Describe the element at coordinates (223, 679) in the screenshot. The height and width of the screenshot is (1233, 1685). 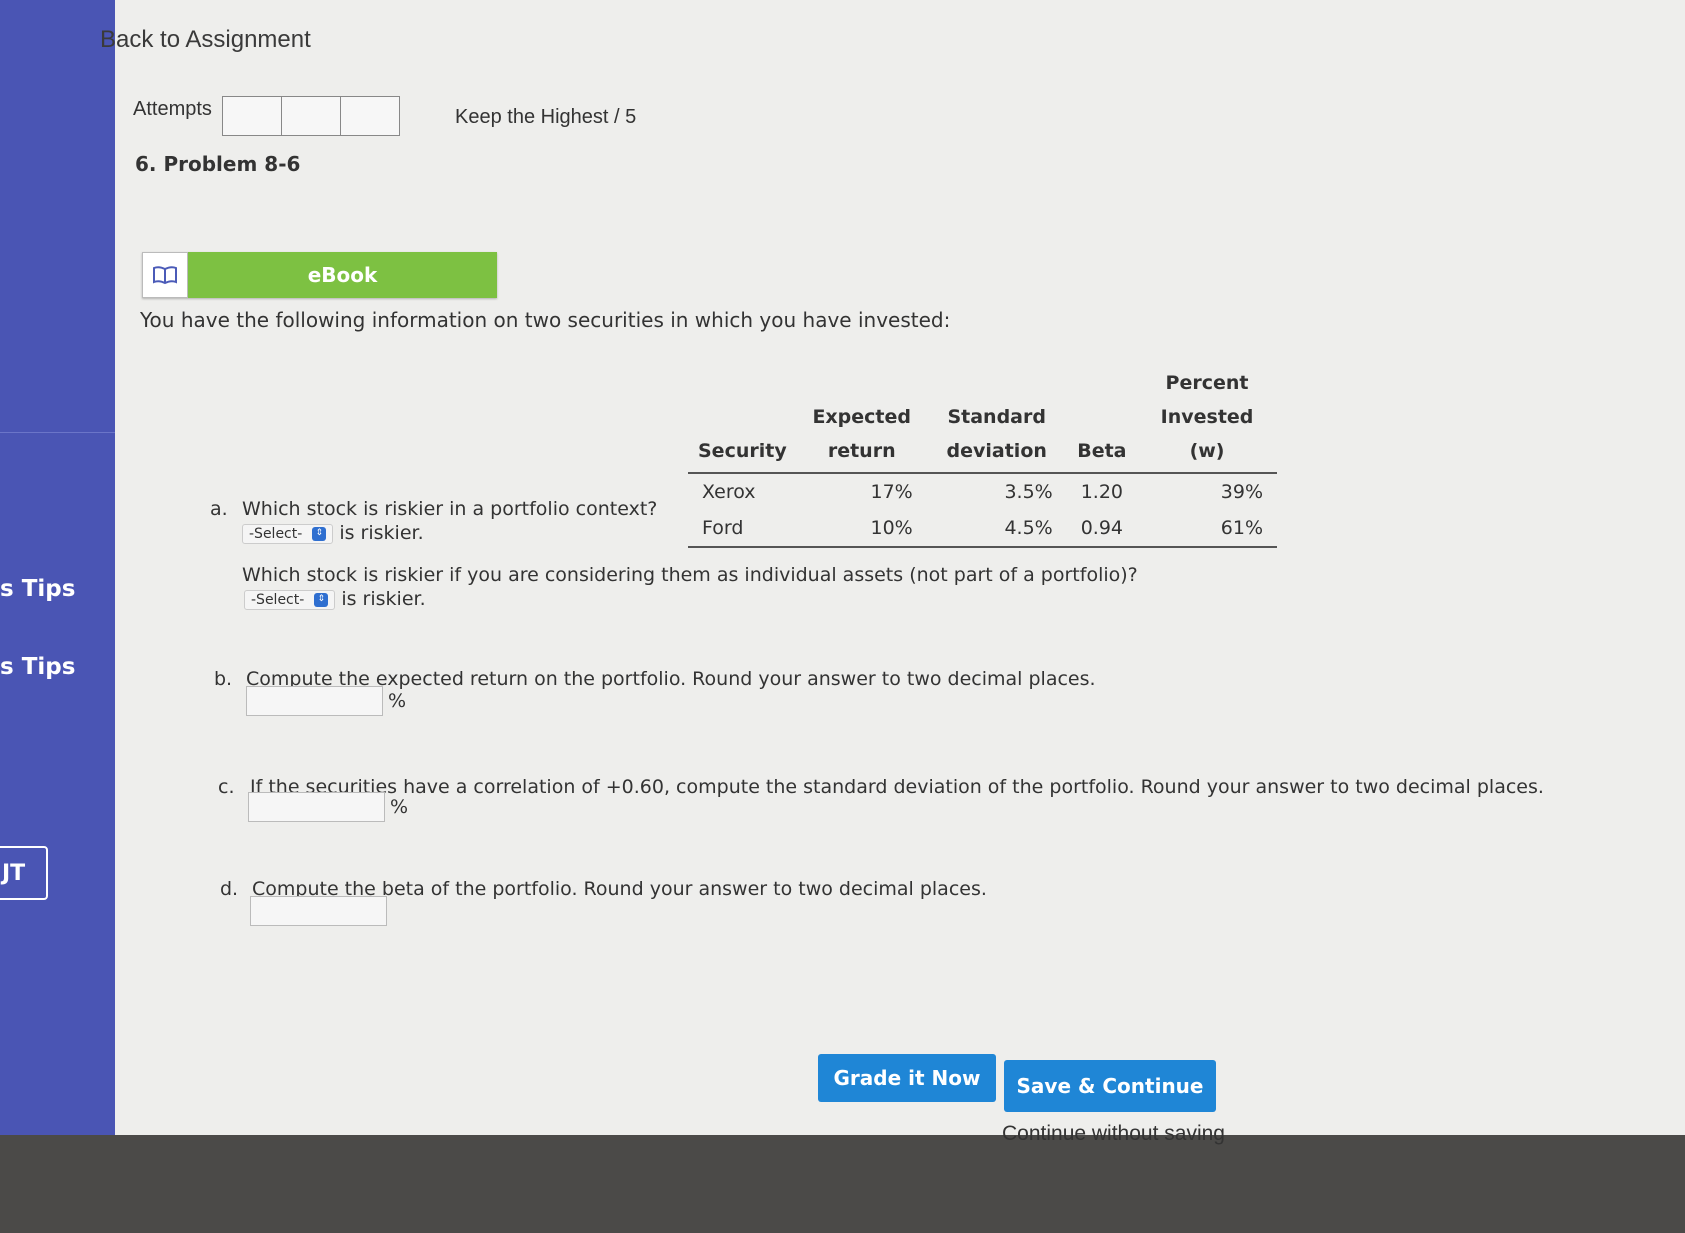
I see `question-b-letter: b.` at that location.